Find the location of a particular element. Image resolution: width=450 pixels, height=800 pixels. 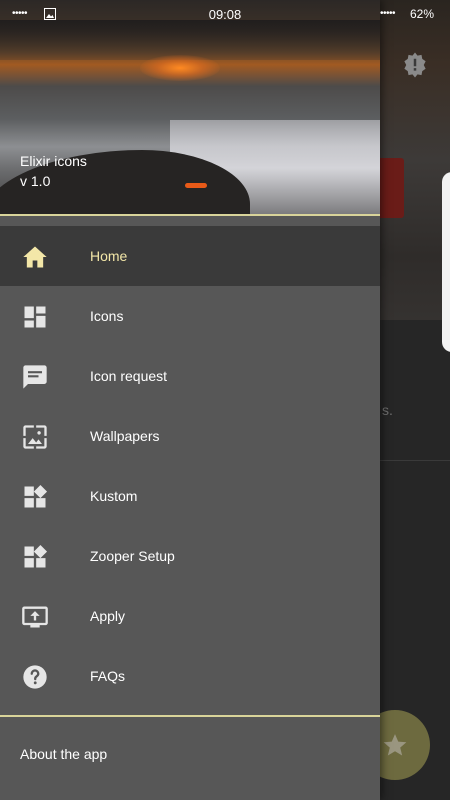

nav-item-label: Zooper Setup is located at coordinates (132, 556).